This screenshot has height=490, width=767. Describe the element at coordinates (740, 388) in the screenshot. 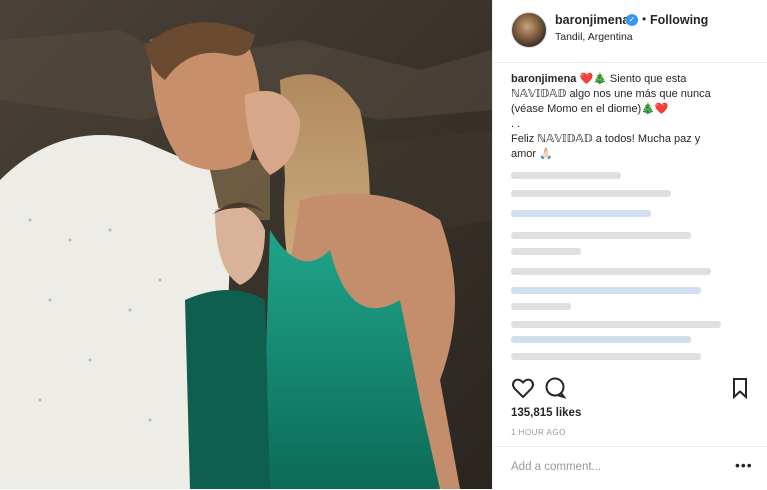

I see `bookmark-icon` at that location.